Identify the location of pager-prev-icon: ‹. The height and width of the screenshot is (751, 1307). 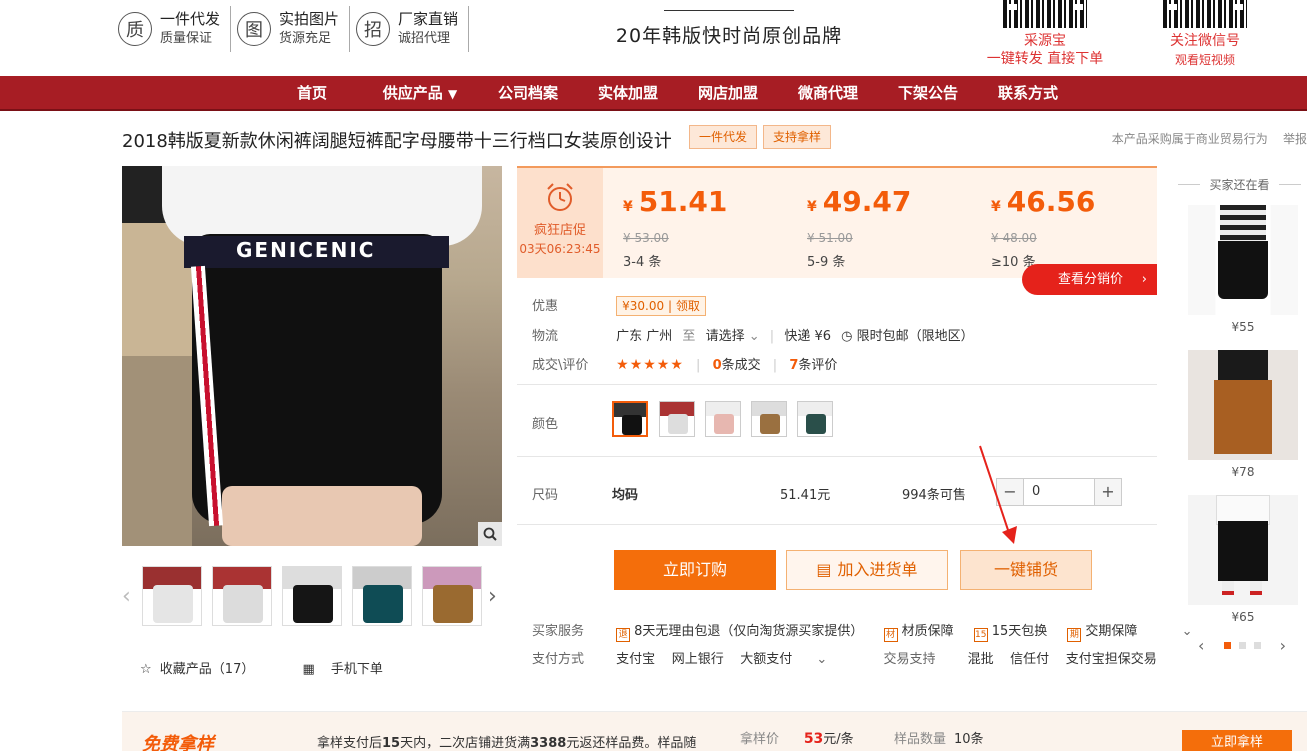
(1201, 645).